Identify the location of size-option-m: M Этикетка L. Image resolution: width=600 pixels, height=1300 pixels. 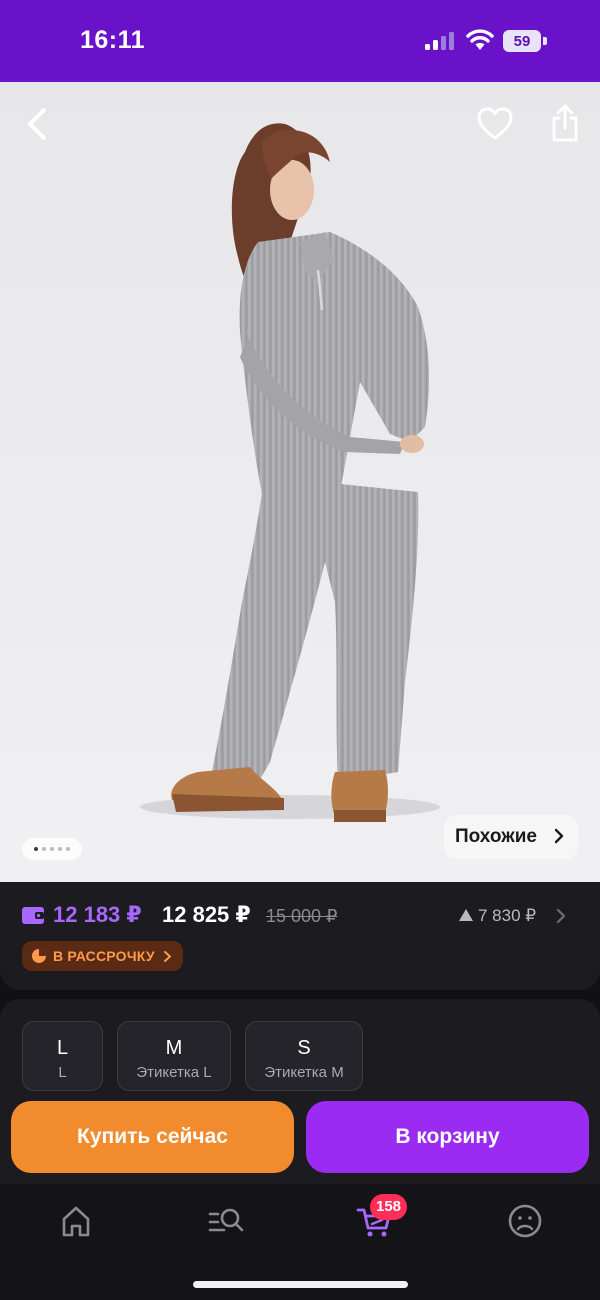
(174, 1056).